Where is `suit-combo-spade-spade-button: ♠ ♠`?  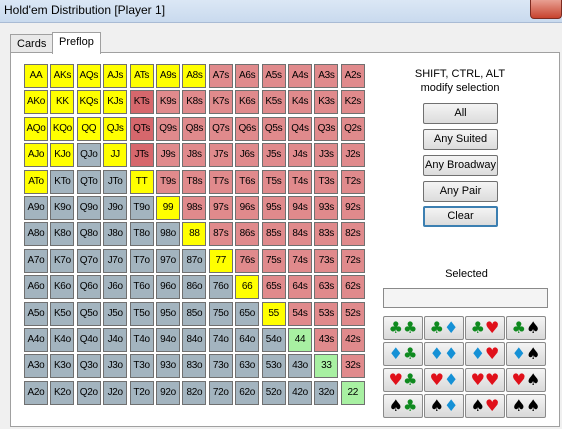 suit-combo-spade-spade-button: ♠ ♠ is located at coordinates (526, 406).